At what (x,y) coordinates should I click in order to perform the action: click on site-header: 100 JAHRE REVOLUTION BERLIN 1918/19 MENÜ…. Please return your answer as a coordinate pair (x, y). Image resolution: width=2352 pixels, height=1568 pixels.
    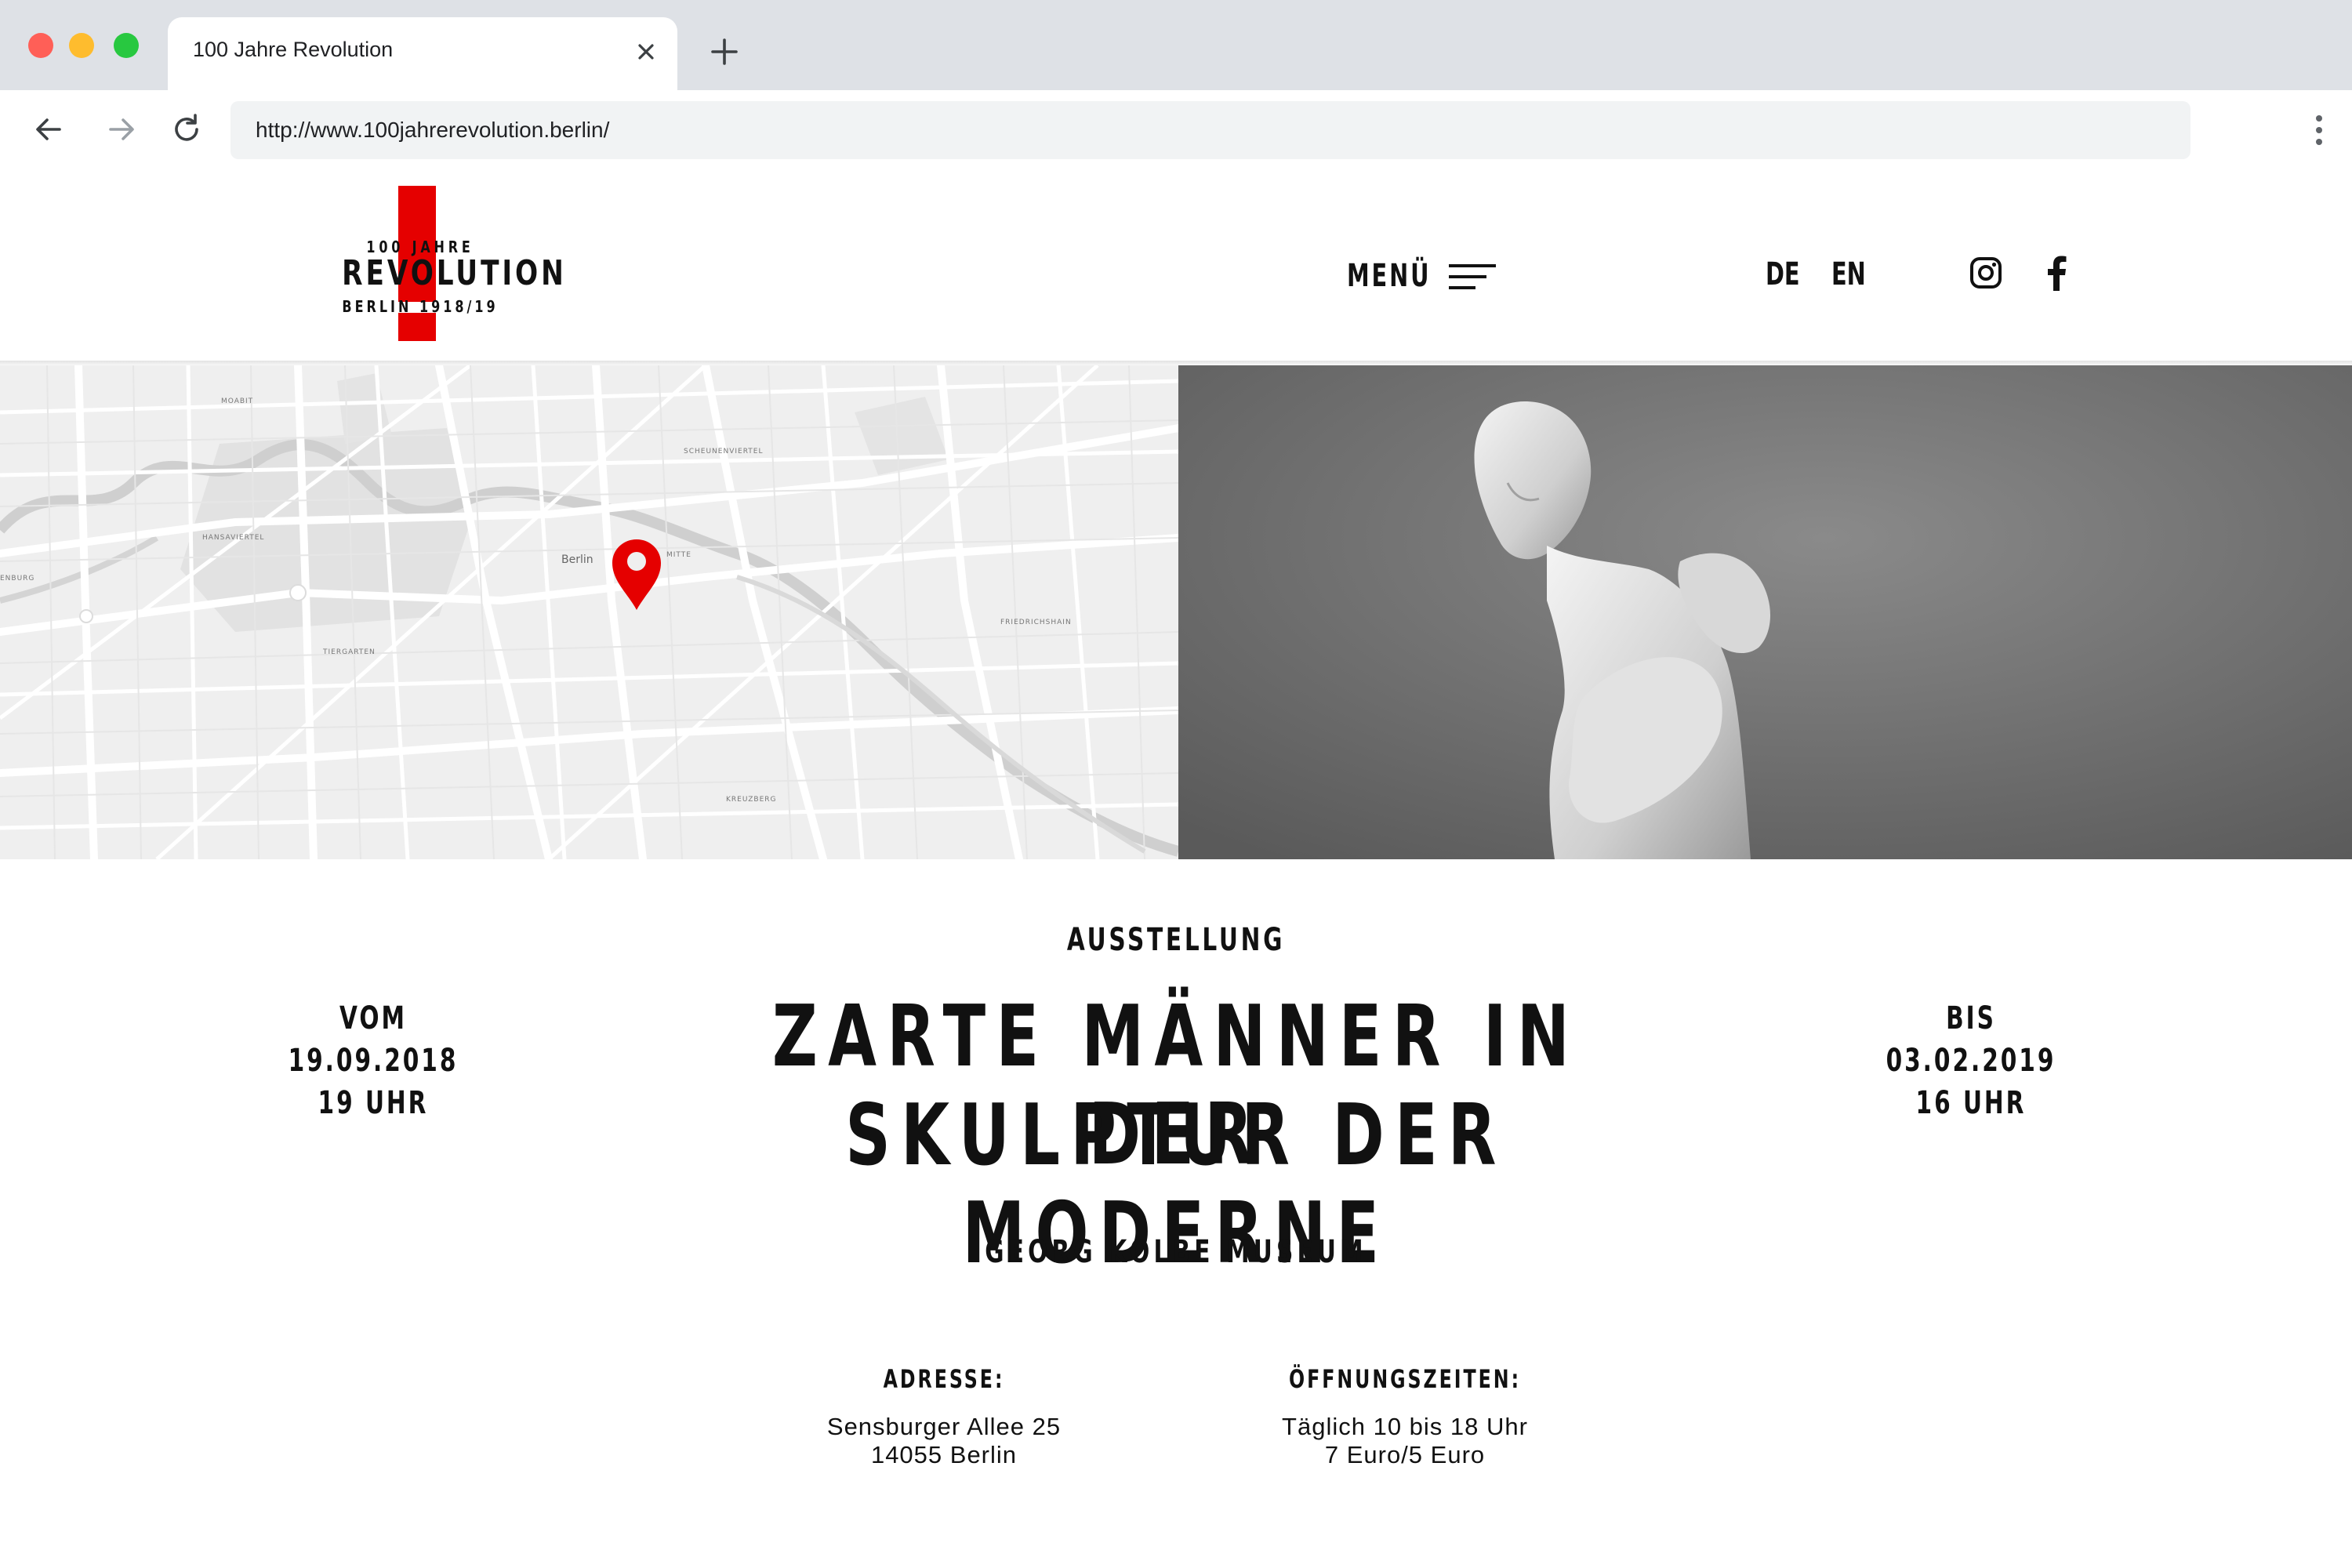
    Looking at the image, I should click on (1176, 266).